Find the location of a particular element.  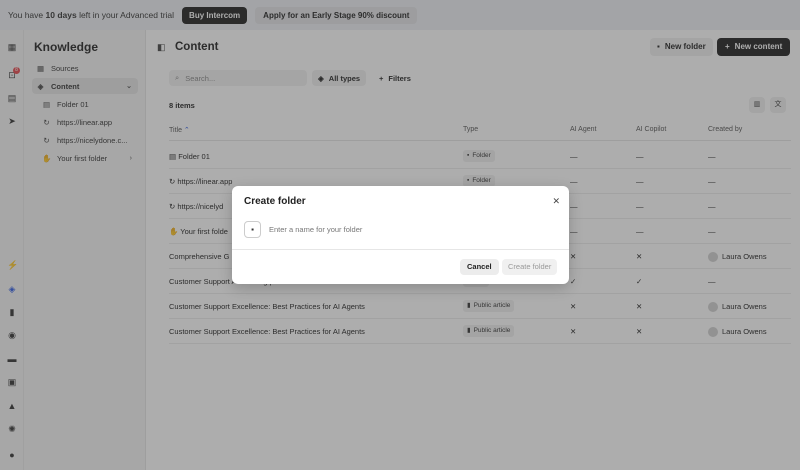

dialog-title: Create folder is located at coordinates (275, 201).